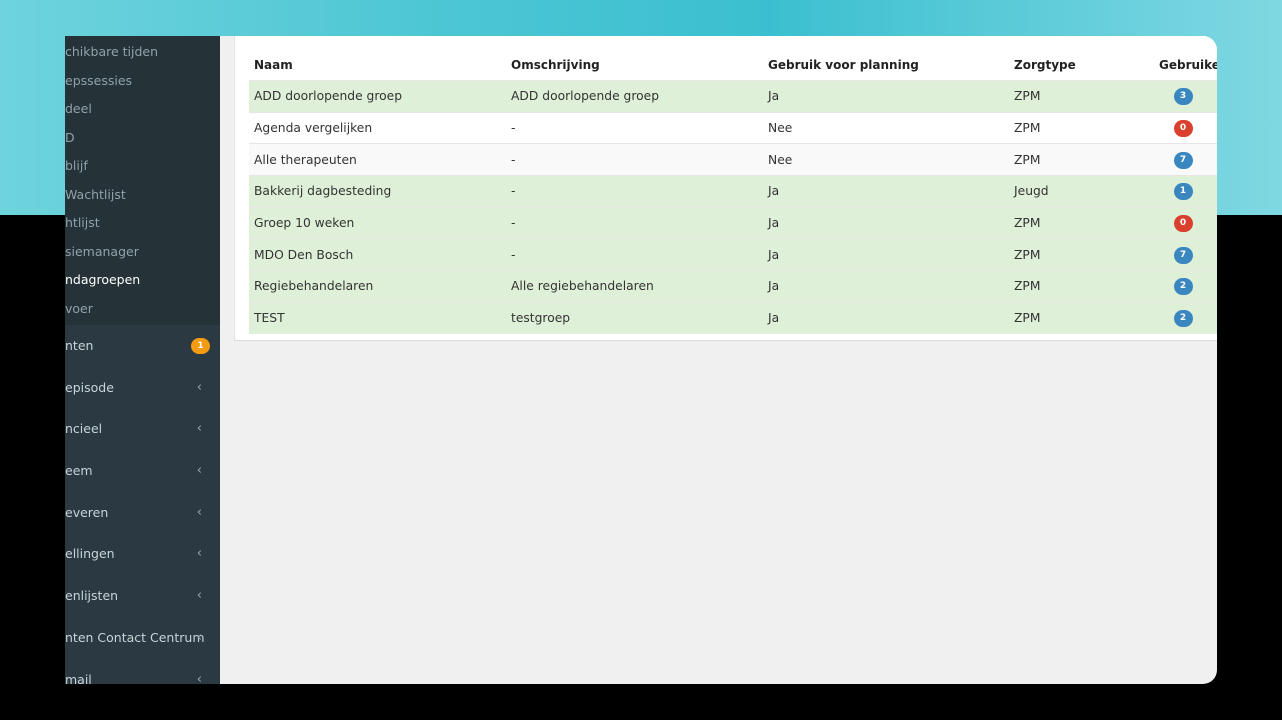 This screenshot has height=720, width=1282. Describe the element at coordinates (142, 252) in the screenshot. I see `sidebar-subitem: siemanager` at that location.